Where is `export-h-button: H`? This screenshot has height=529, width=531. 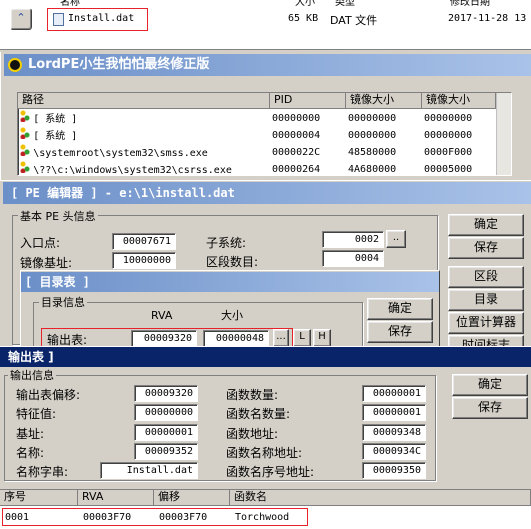 export-h-button: H is located at coordinates (322, 338).